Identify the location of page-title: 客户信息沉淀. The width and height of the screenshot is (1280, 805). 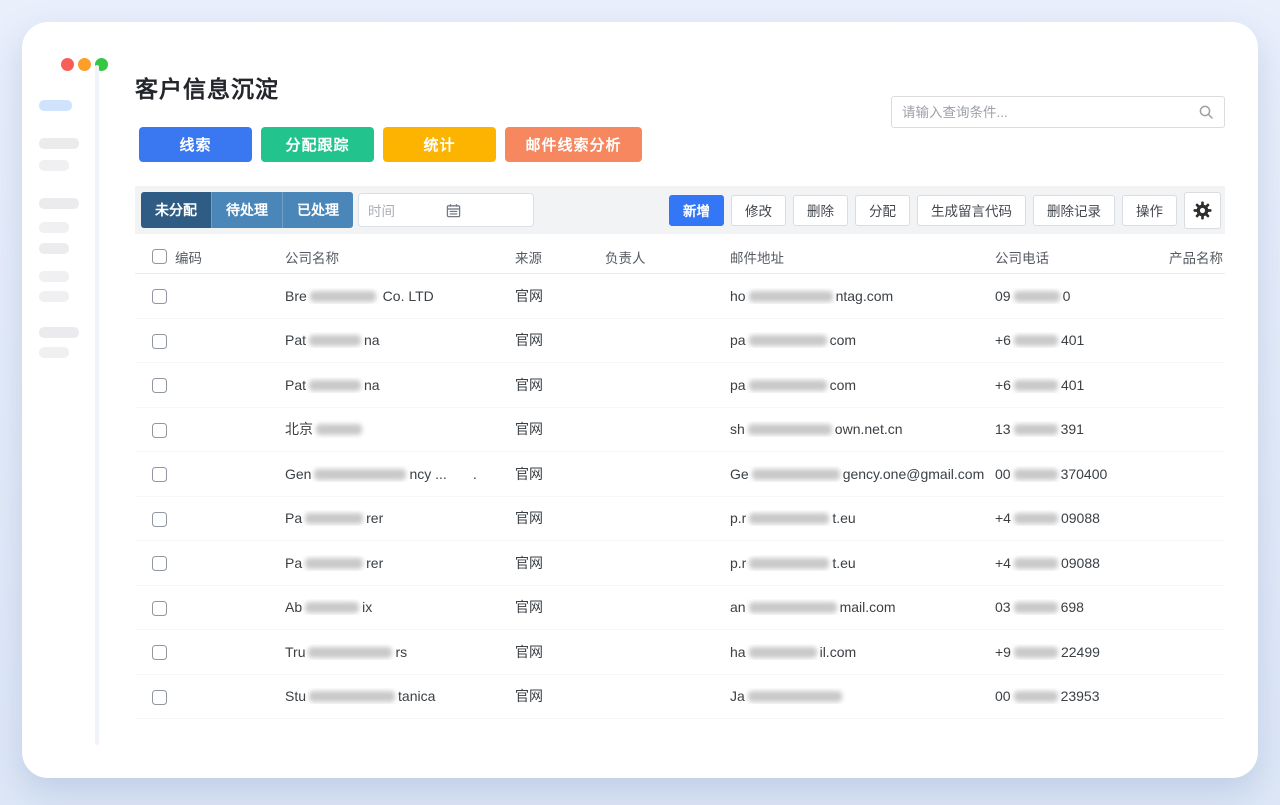
(207, 89).